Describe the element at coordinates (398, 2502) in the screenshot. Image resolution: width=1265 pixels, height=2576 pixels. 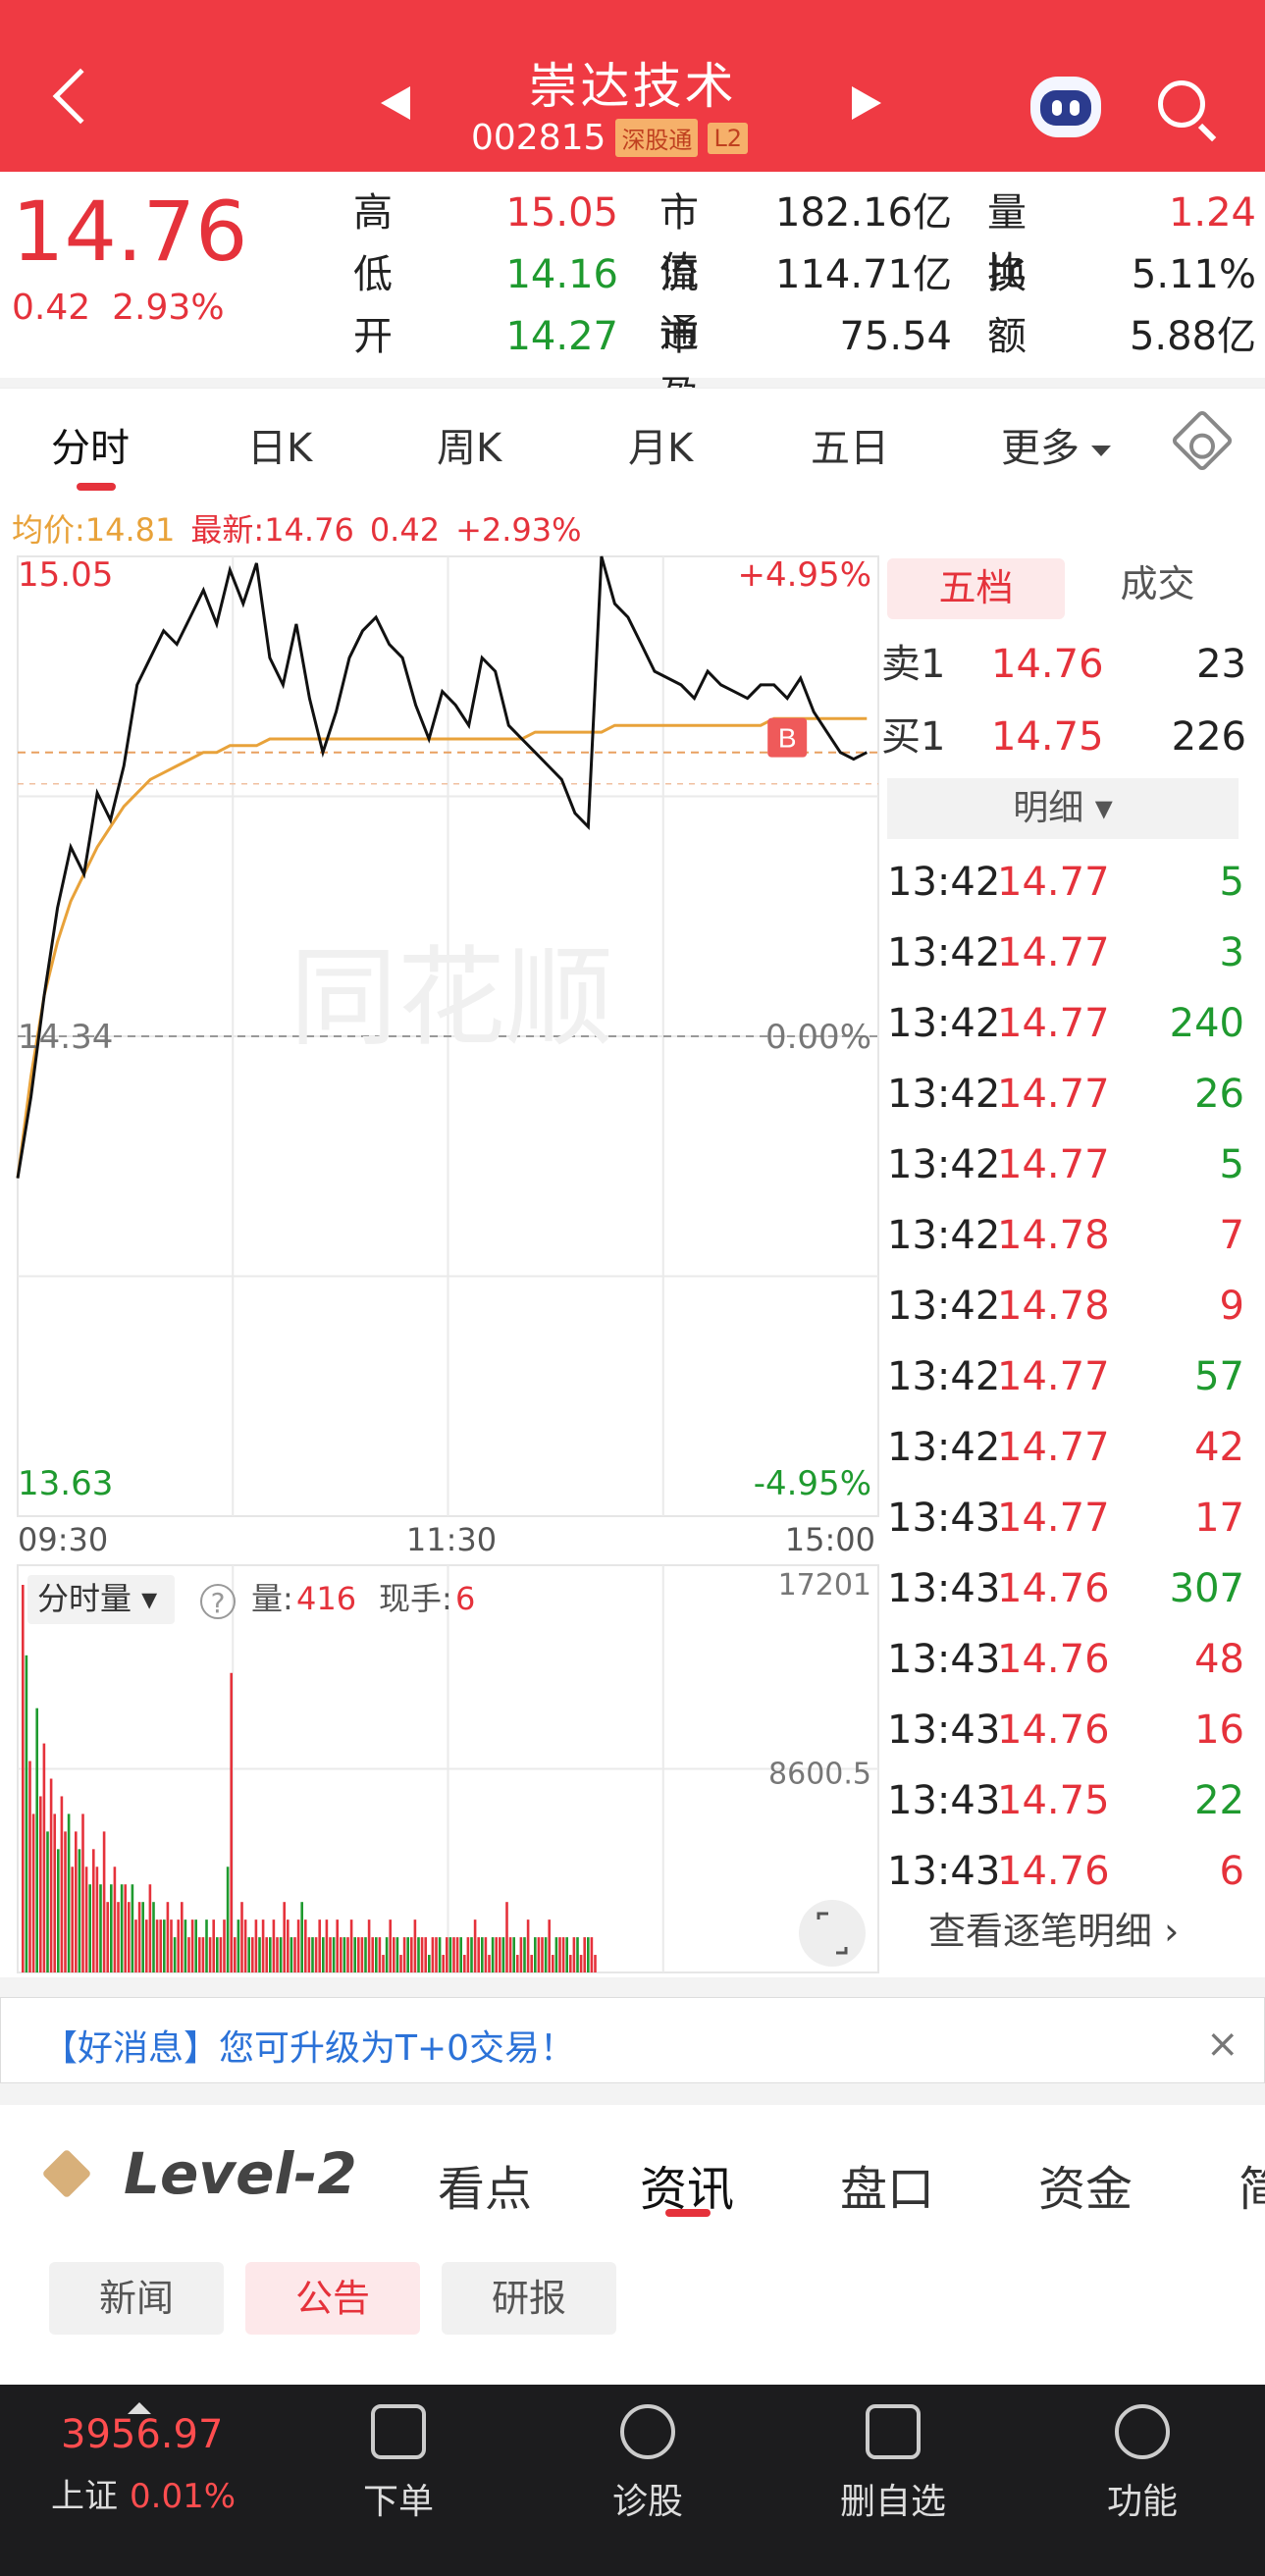
I see `nav-place-order-label: 下单` at that location.